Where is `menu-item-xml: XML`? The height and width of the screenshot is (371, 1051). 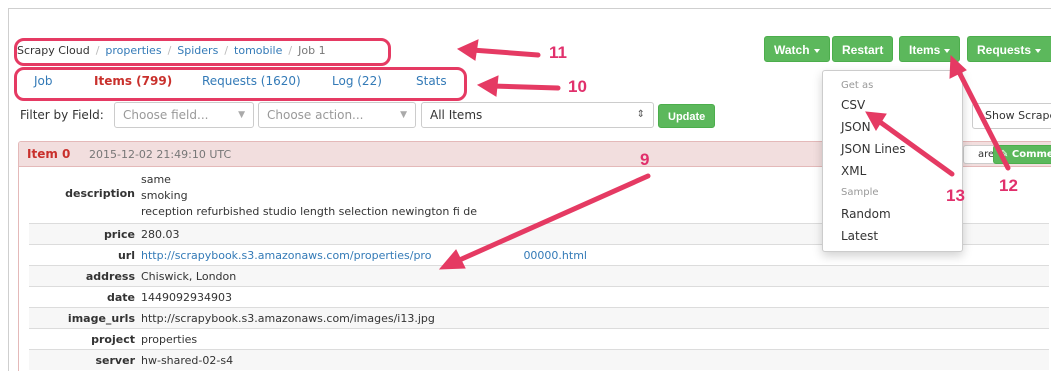
menu-item-xml: XML is located at coordinates (853, 171).